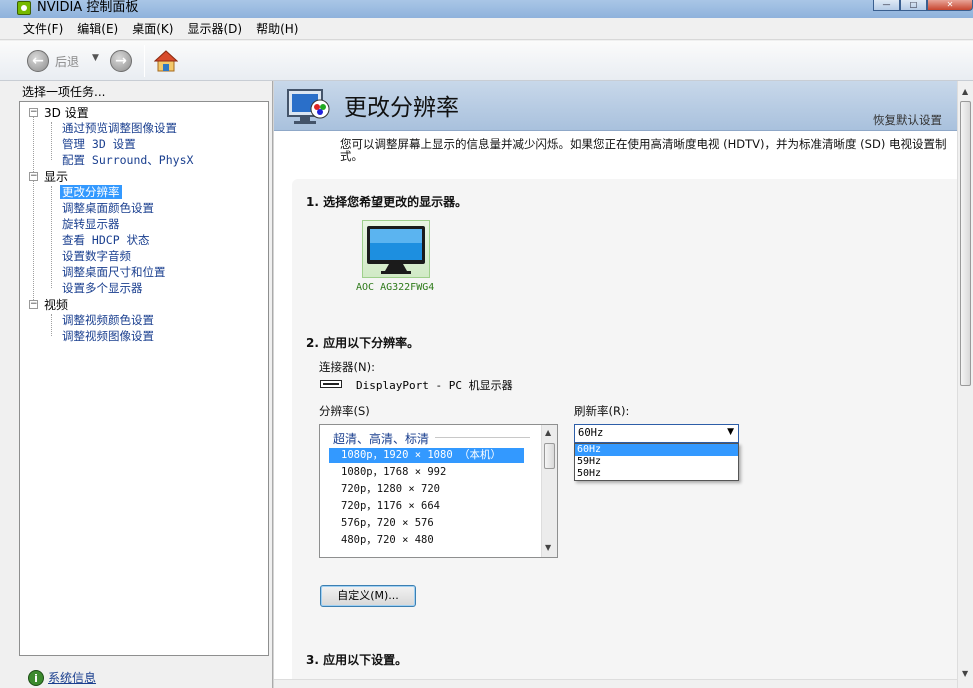  Describe the element at coordinates (615, 106) in the screenshot. I see `page-banner: 更改分辨率 恢复默认设置` at that location.